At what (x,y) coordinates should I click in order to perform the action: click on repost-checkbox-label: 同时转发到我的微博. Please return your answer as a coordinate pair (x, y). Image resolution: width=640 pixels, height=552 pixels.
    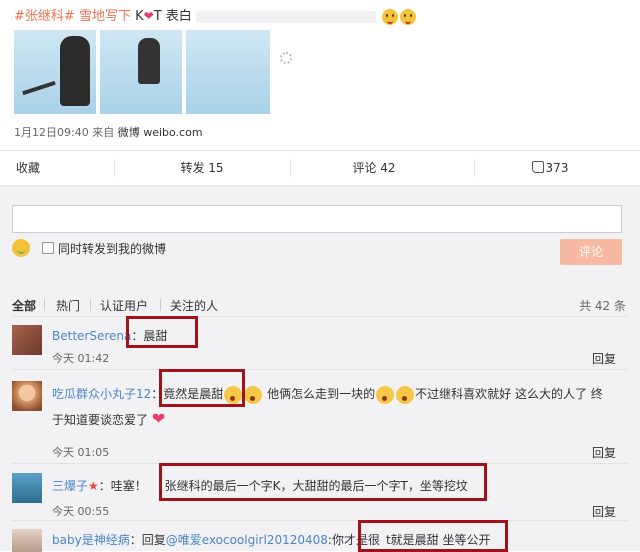
    Looking at the image, I should click on (112, 249).